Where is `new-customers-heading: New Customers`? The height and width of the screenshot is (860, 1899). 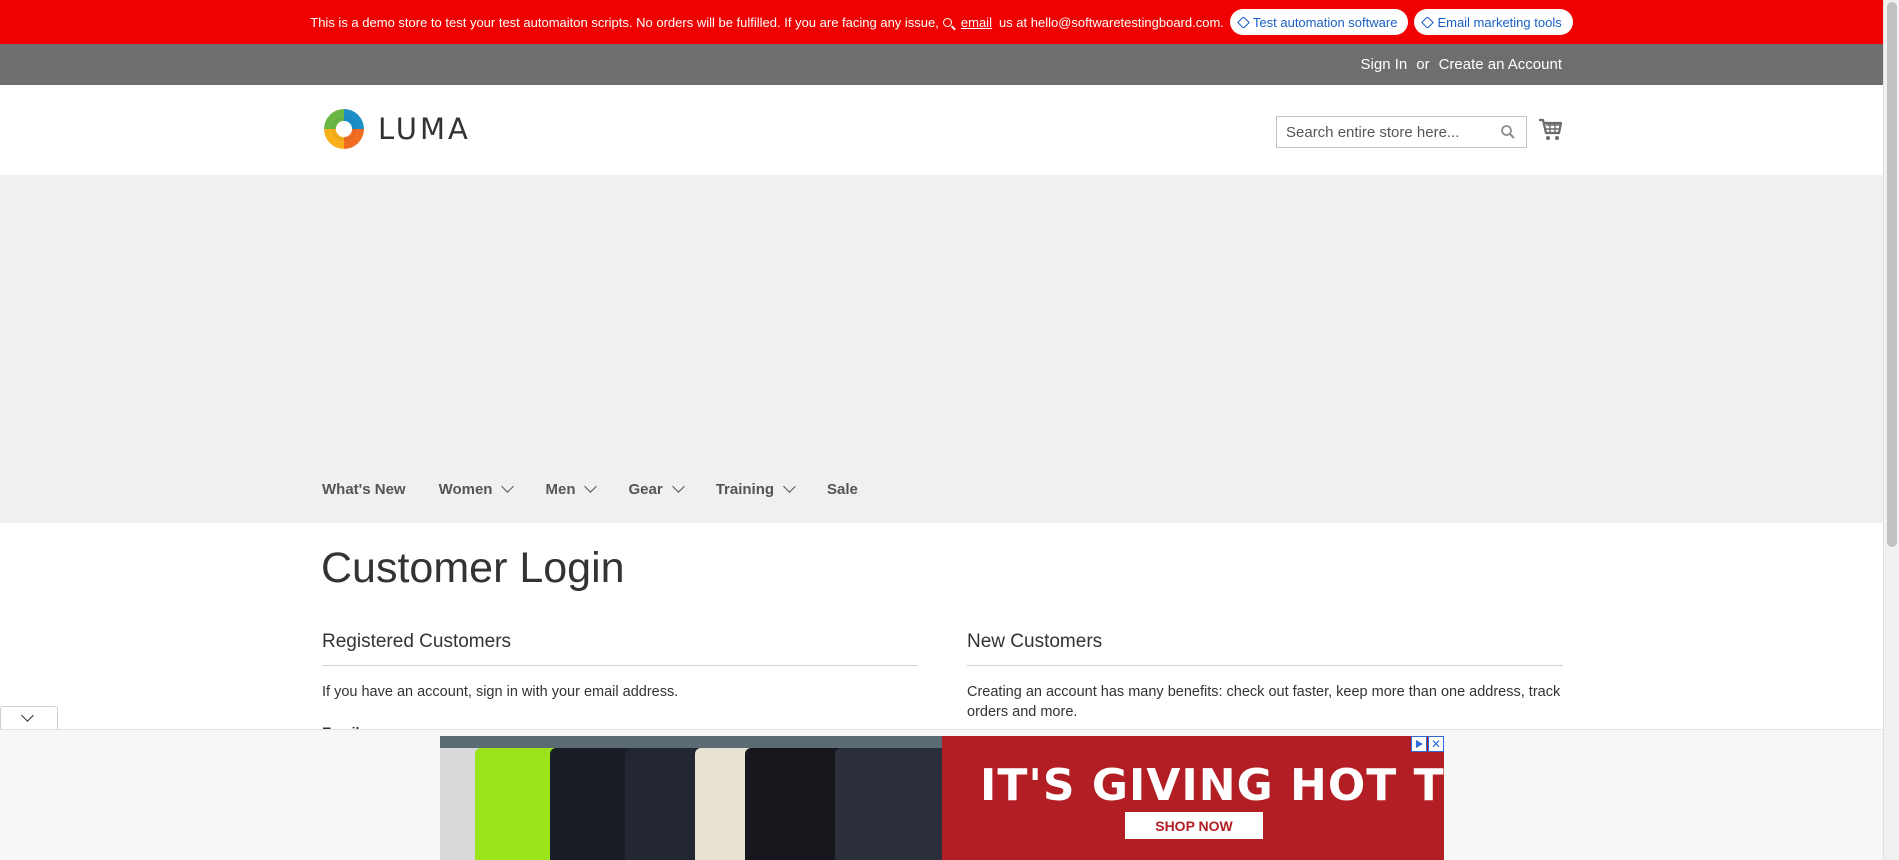 new-customers-heading: New Customers is located at coordinates (1265, 648).